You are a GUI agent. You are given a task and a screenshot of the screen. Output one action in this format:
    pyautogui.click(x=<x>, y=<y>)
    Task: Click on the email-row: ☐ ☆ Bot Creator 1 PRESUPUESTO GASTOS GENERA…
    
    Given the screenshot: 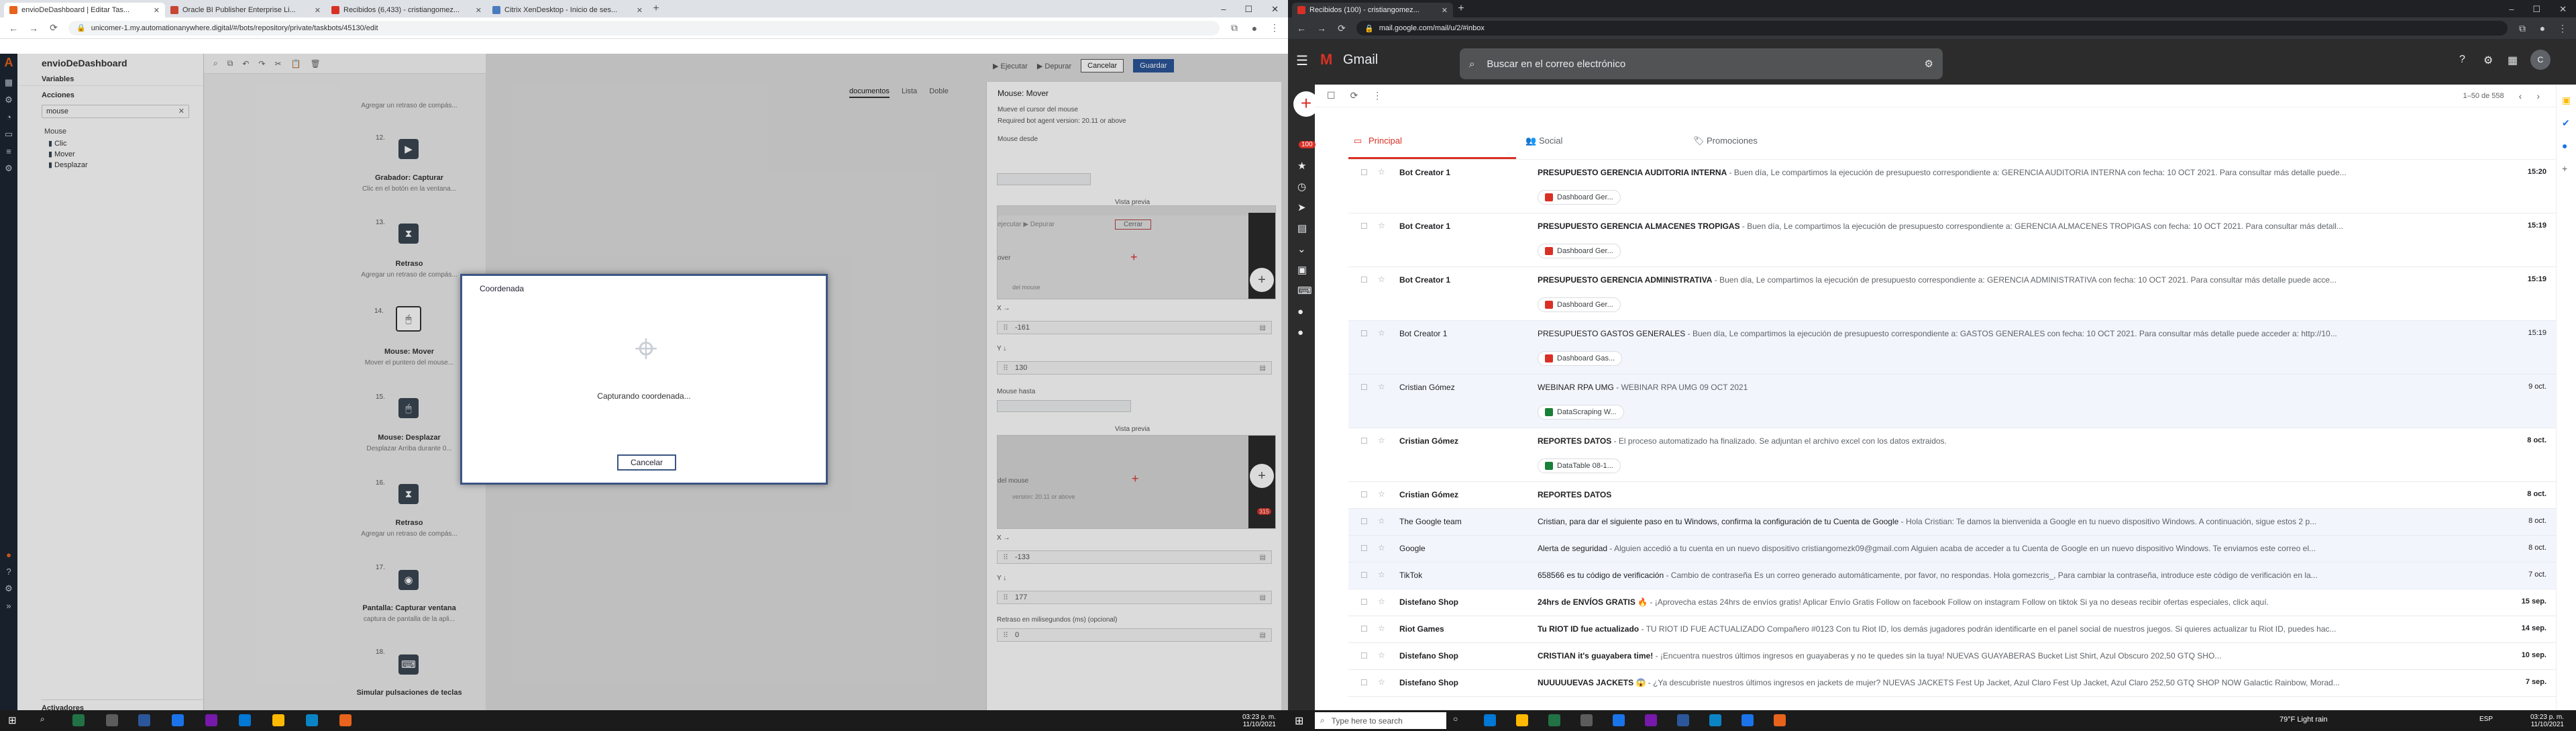 What is the action you would take?
    pyautogui.click(x=1952, y=348)
    